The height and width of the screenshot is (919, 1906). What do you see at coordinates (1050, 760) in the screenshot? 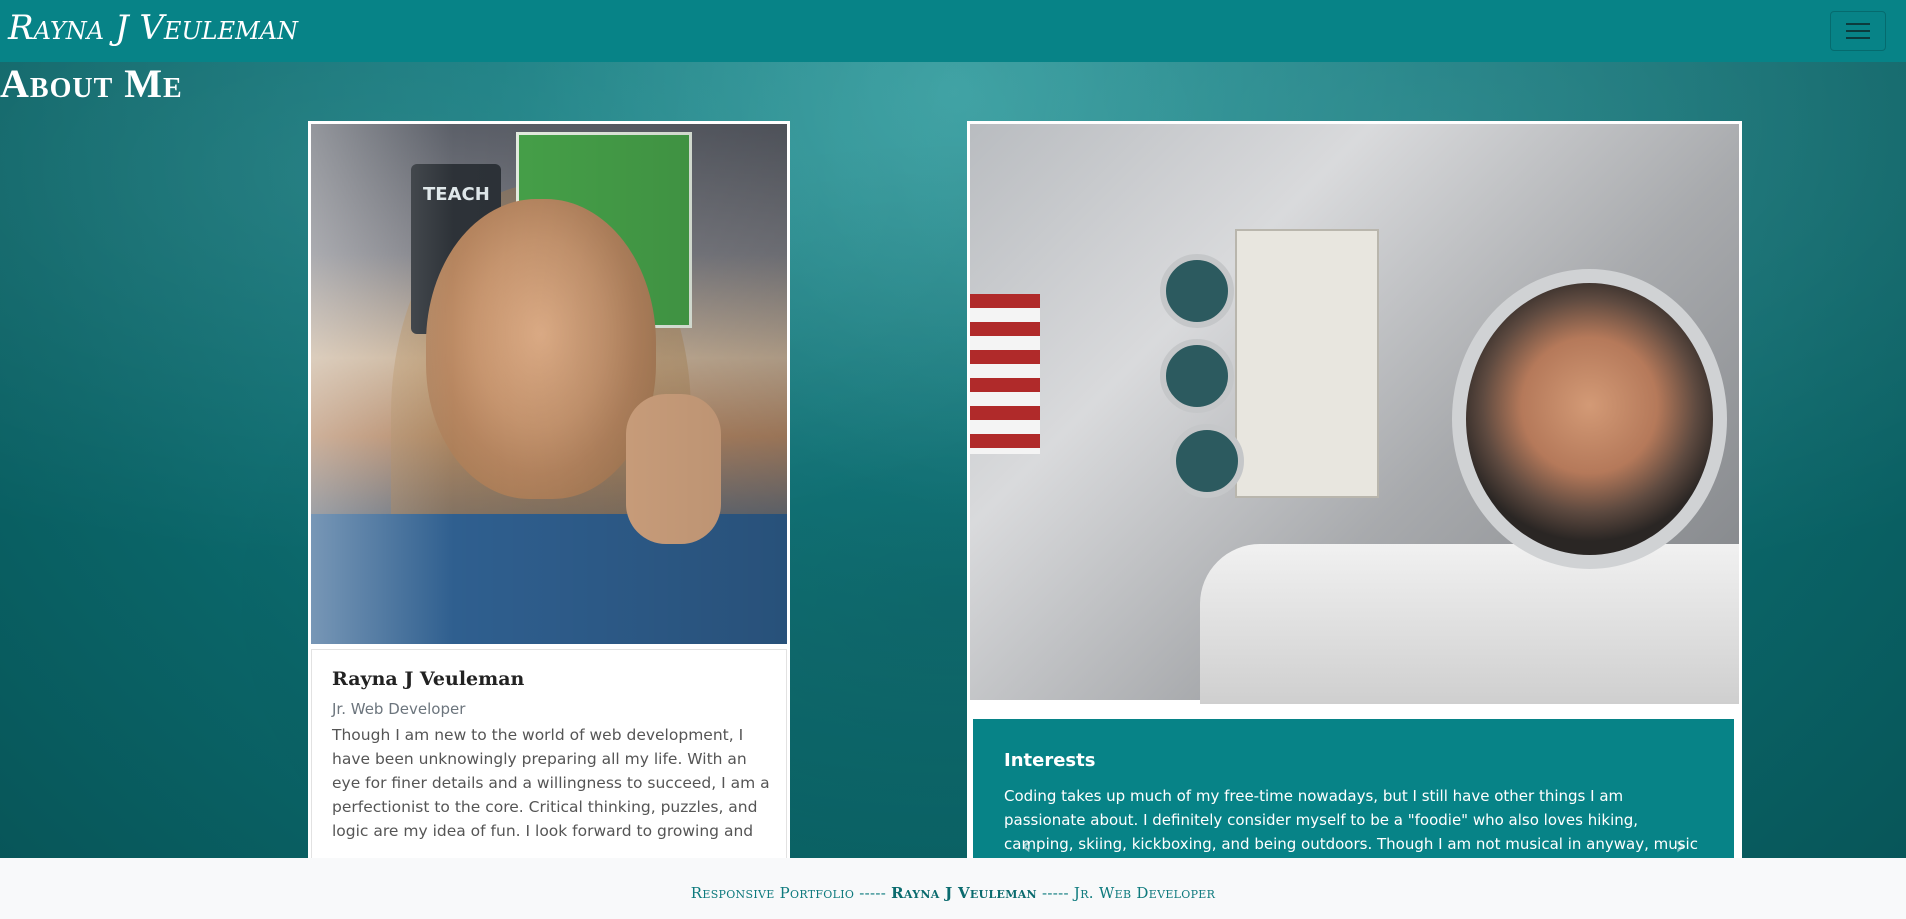
I see `interests-title: Interests` at bounding box center [1050, 760].